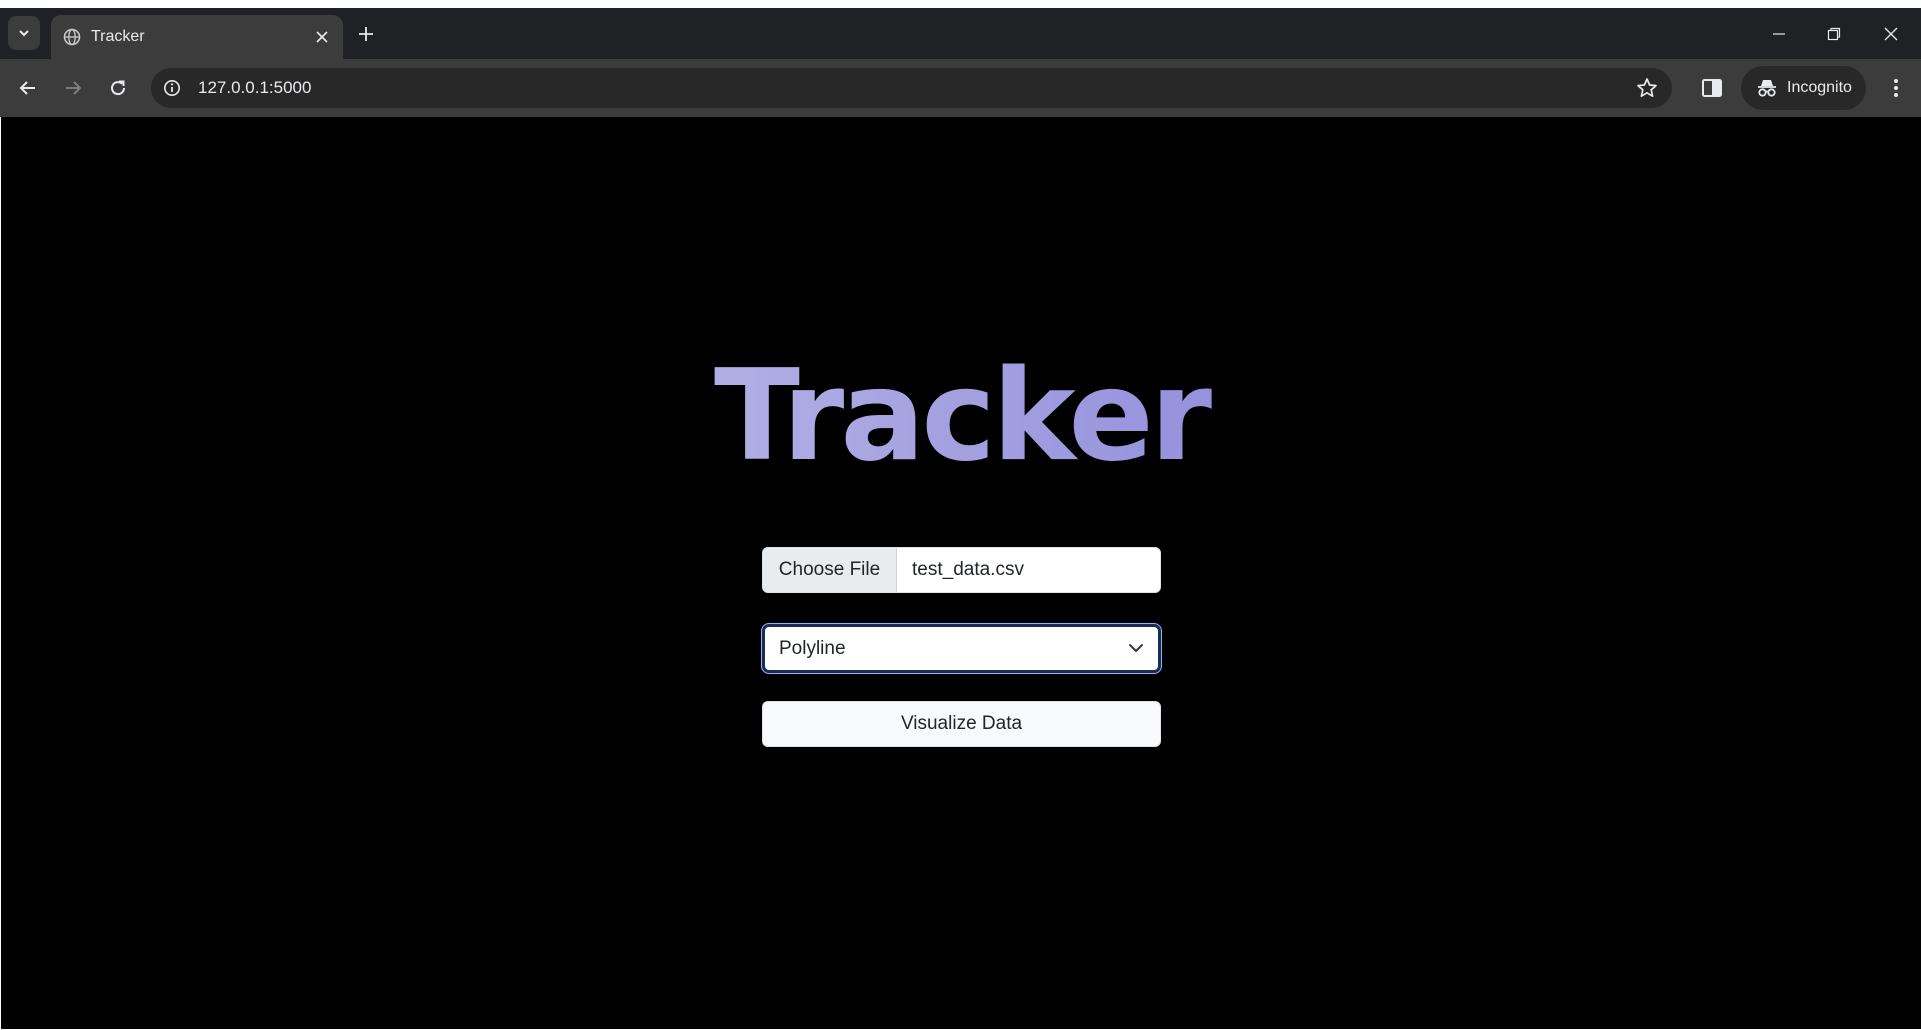 This screenshot has width=1921, height=1030. I want to click on minimize-button, so click(1779, 34).